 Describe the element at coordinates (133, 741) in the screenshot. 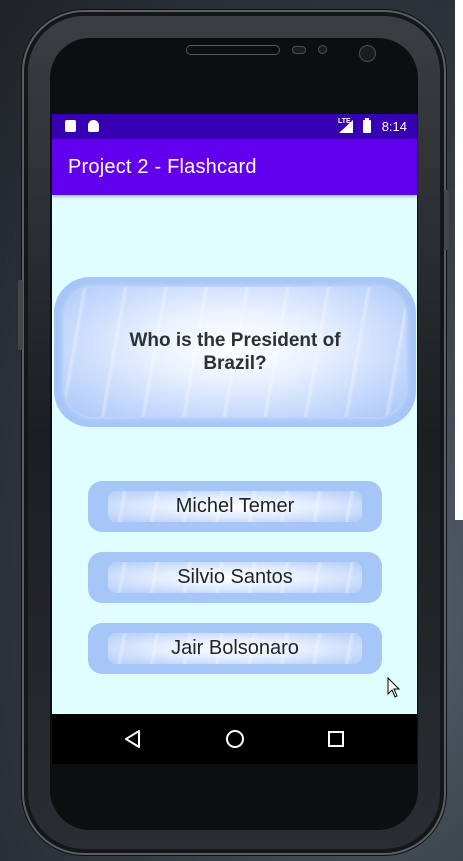

I see `back-icon` at that location.